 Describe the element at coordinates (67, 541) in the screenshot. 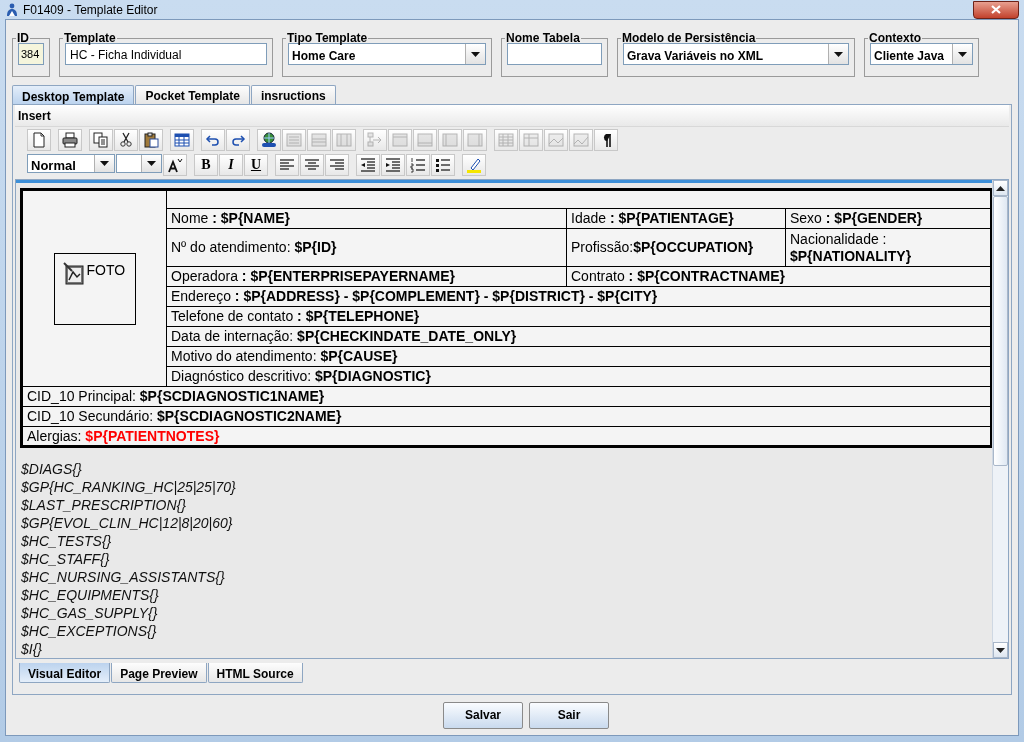

I see `template-line: $HC_TESTS{}` at that location.